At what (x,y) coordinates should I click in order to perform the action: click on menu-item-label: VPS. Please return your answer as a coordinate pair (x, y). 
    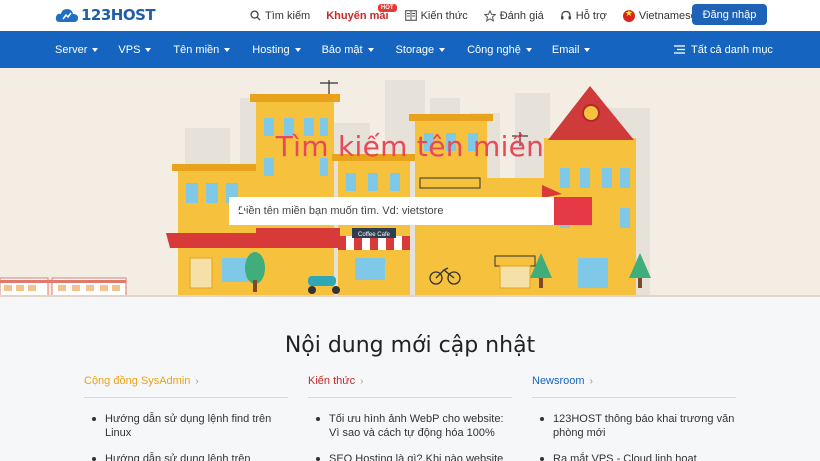
    Looking at the image, I should click on (129, 49).